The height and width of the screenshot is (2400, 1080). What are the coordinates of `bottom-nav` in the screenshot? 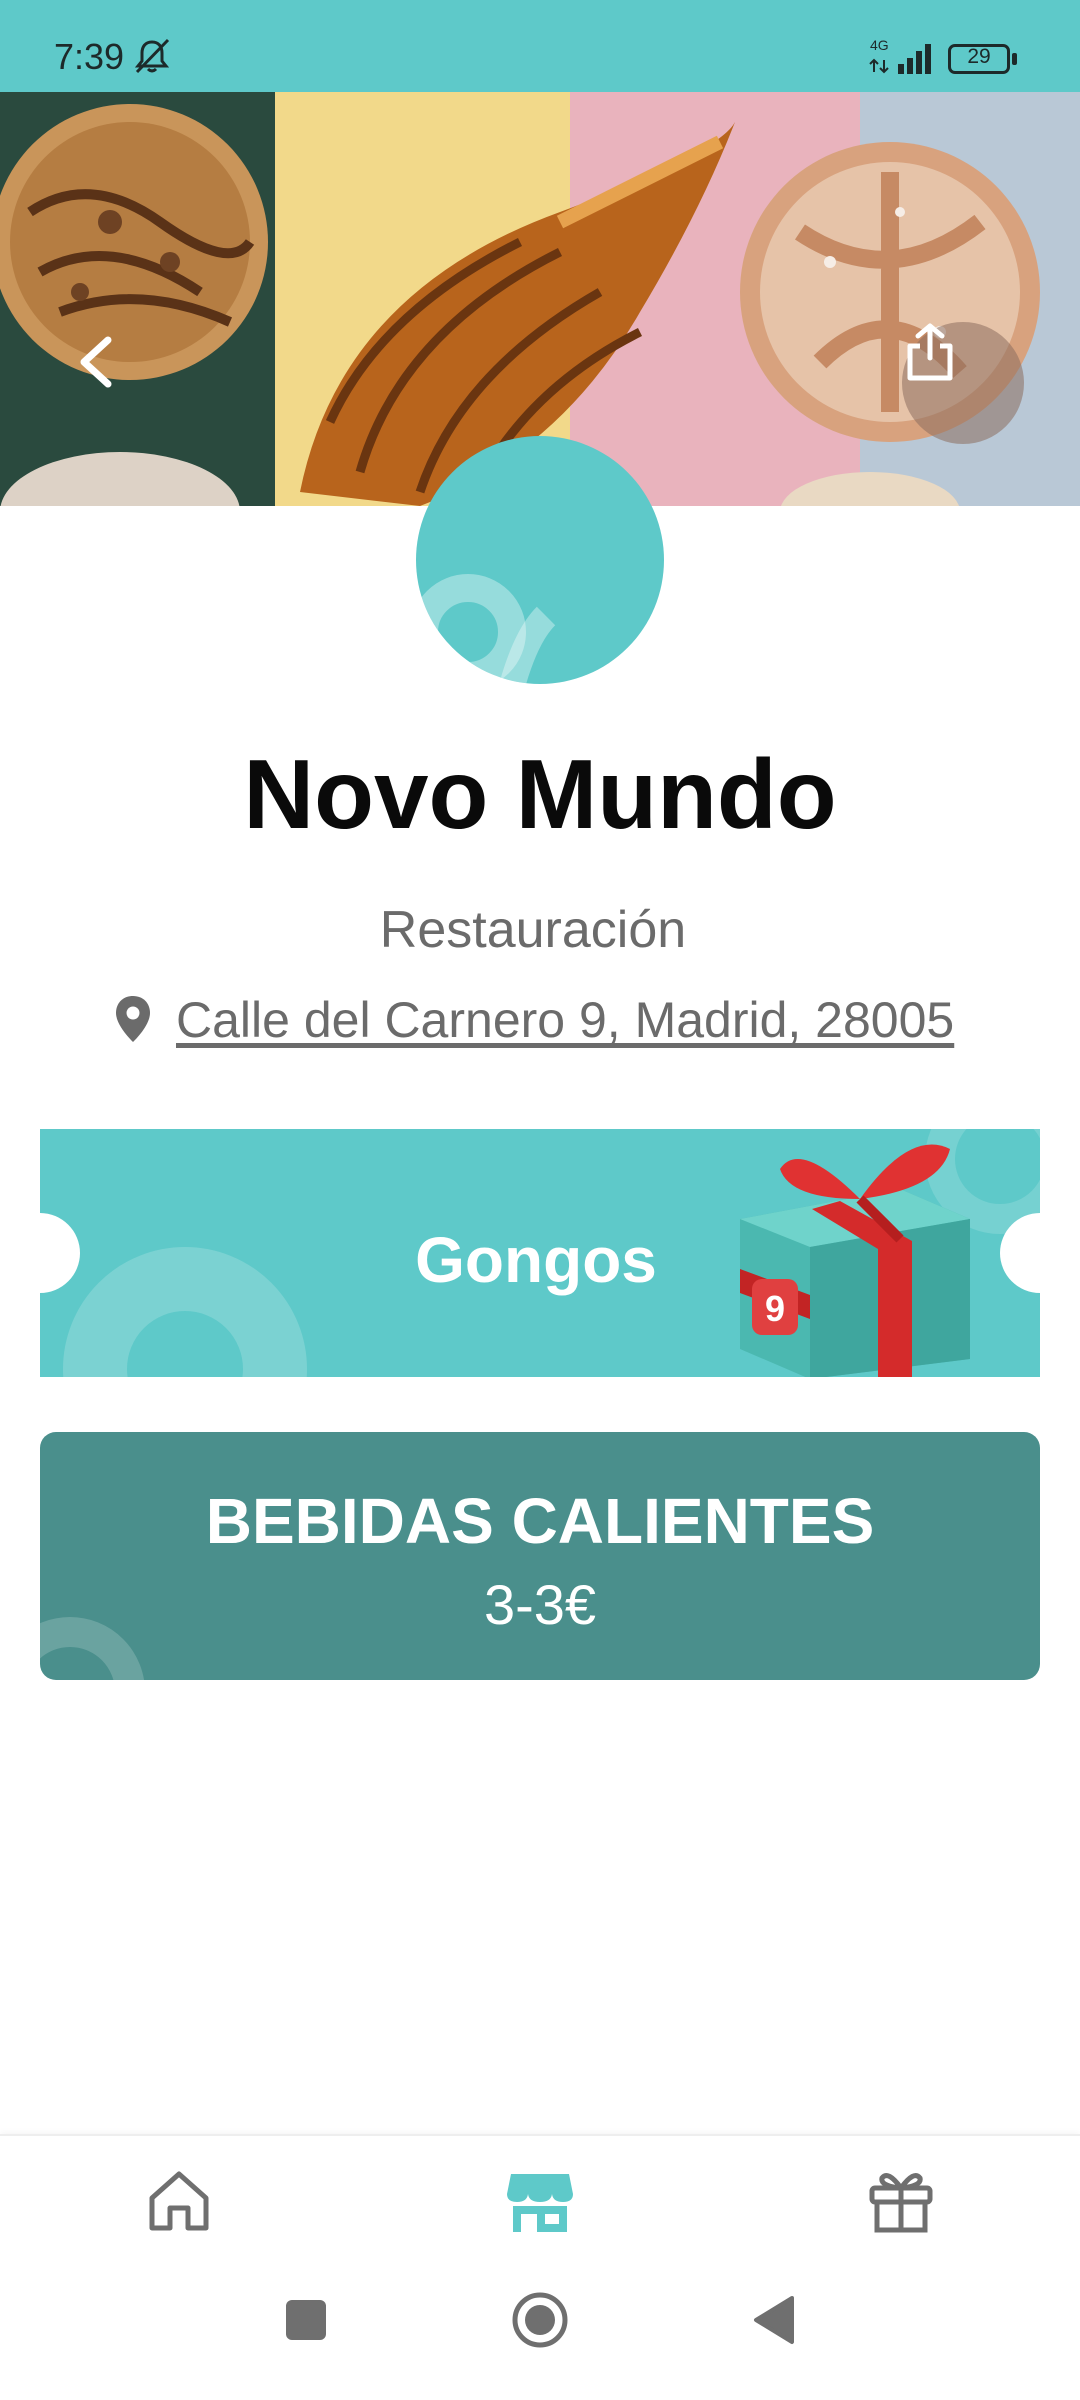 It's located at (540, 2196).